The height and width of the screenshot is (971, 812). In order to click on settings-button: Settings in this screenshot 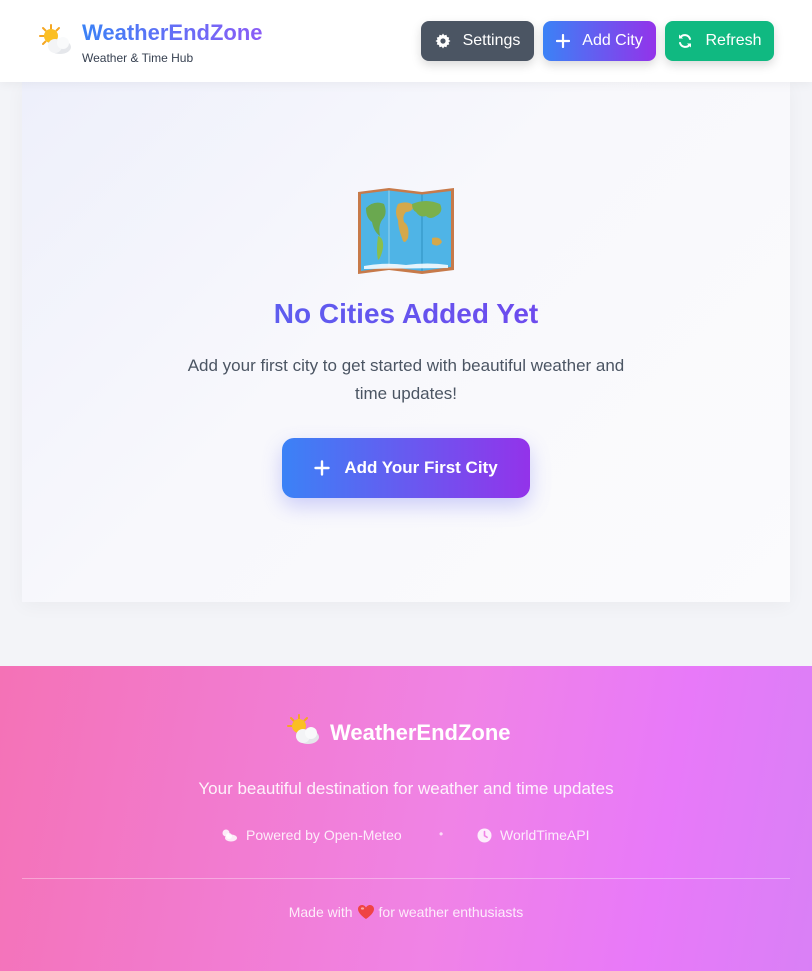, I will do `click(477, 41)`.